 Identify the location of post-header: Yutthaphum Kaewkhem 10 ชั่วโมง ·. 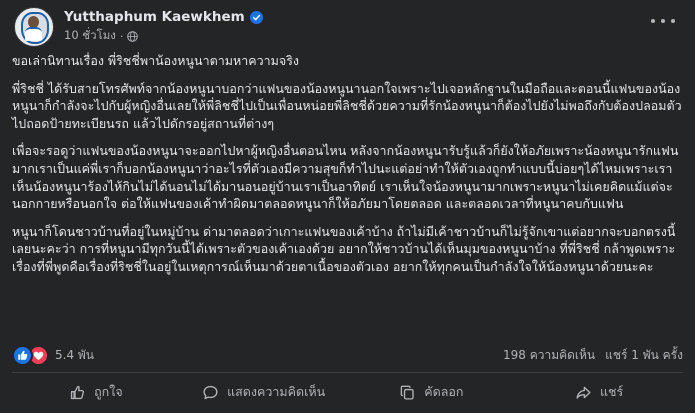
(138, 27).